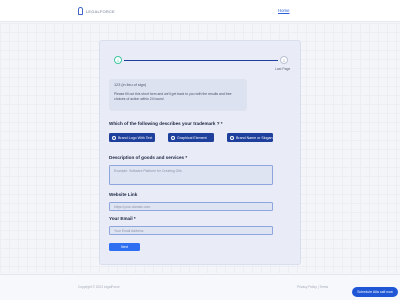 This screenshot has height=300, width=400. Describe the element at coordinates (283, 69) in the screenshot. I see `last-page-label: Last Page` at that location.